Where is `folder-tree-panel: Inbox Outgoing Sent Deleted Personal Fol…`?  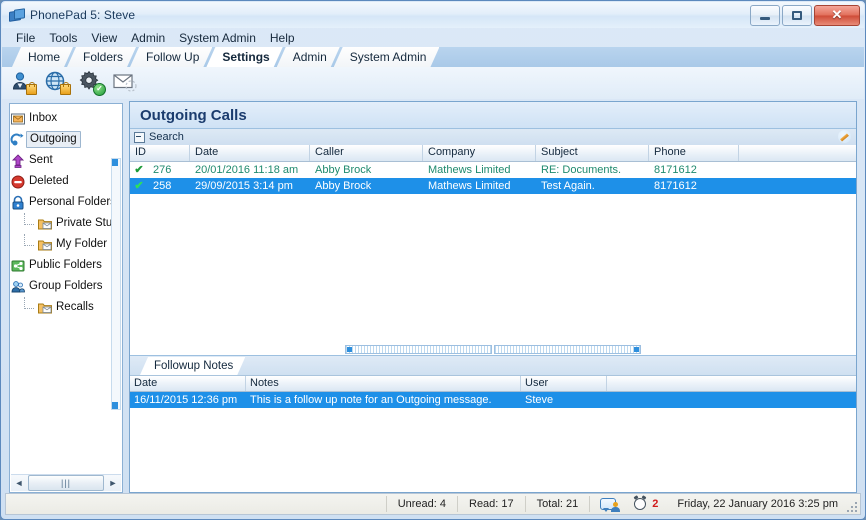
folder-tree-panel: Inbox Outgoing Sent Deleted Personal Fol… is located at coordinates (66, 298).